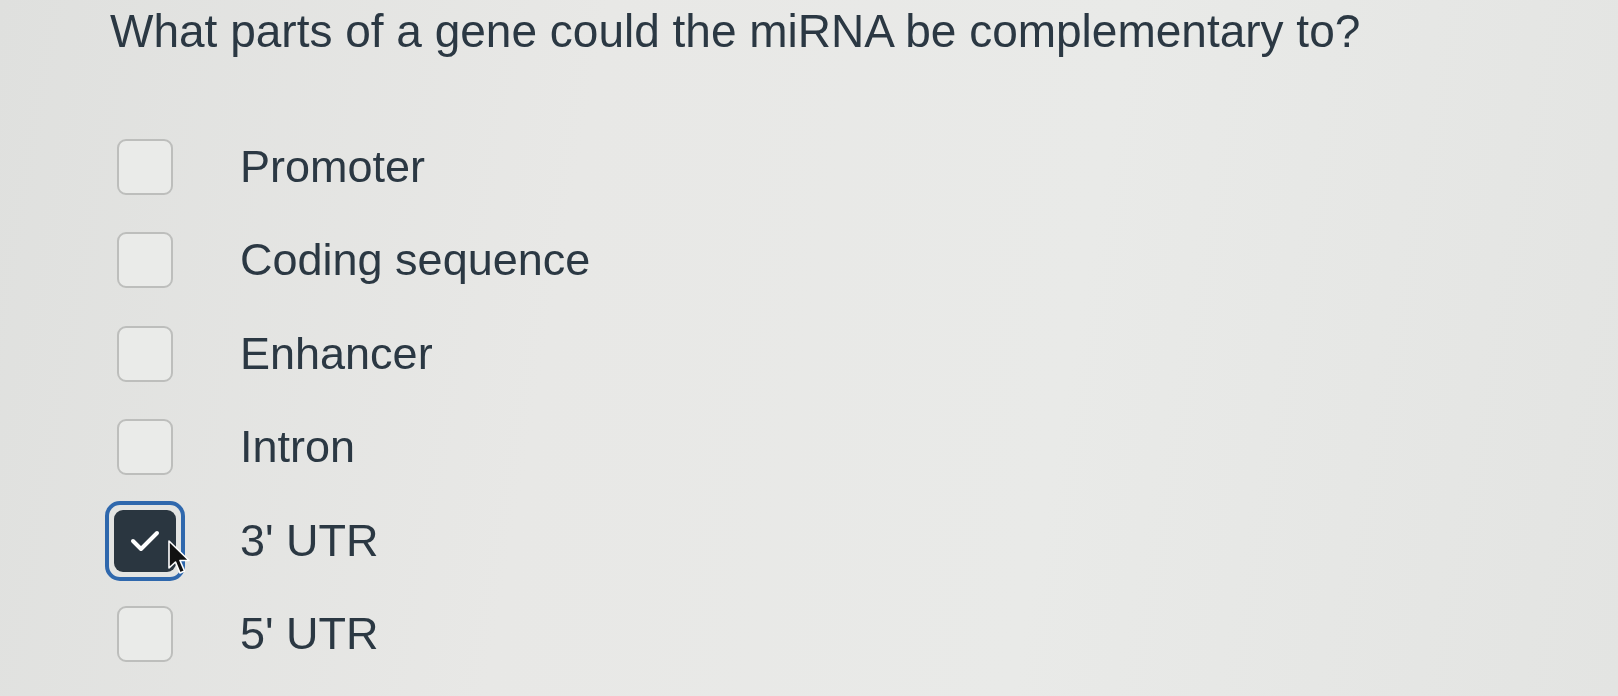 This screenshot has width=1618, height=696. I want to click on option-label: 3' UTR, so click(309, 540).